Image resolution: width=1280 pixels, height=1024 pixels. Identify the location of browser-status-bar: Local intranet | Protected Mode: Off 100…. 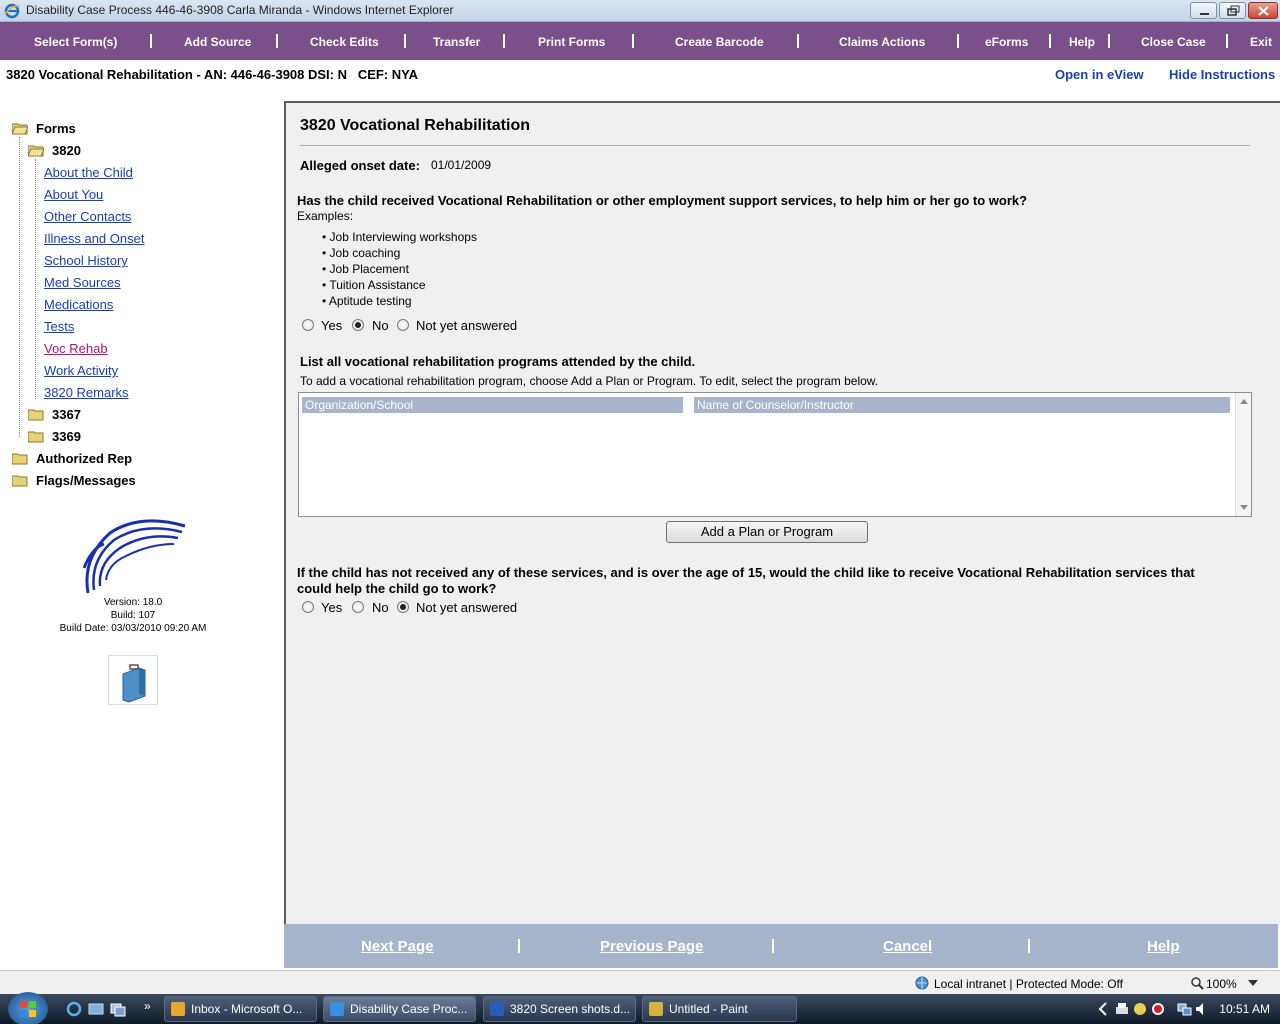
(640, 982).